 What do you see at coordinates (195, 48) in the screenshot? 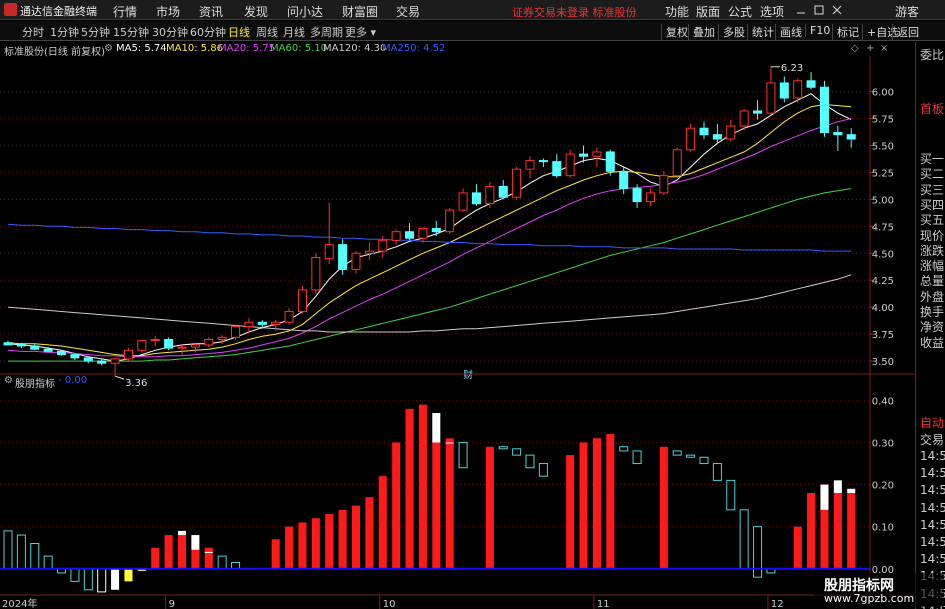
I see `ma10-label: MA10: 5.86` at bounding box center [195, 48].